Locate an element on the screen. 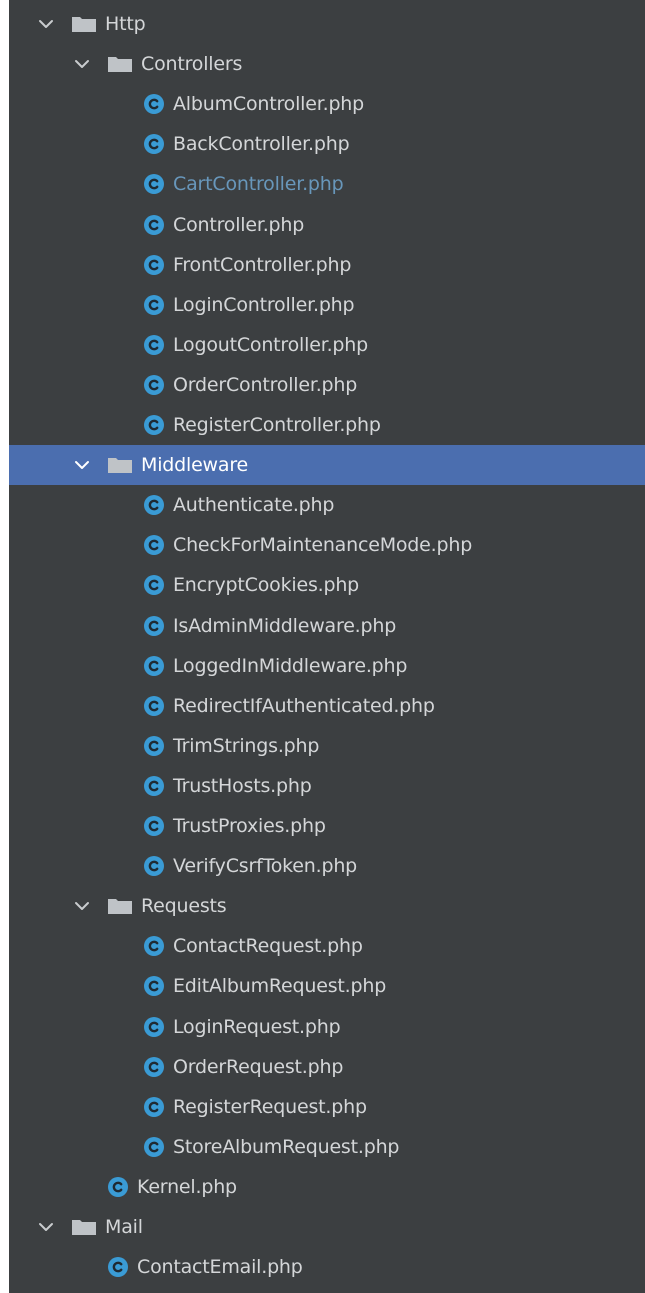  tree-file-orderrequest: OrderRequest.php is located at coordinates (327, 1067).